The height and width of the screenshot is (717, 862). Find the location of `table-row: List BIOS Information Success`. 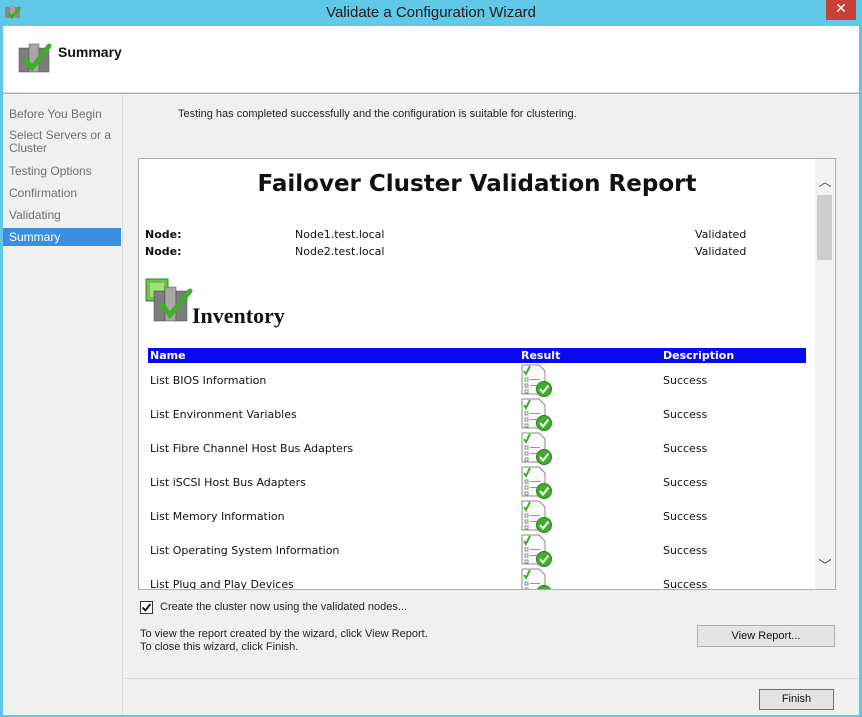

table-row: List BIOS Information Success is located at coordinates (477, 381).